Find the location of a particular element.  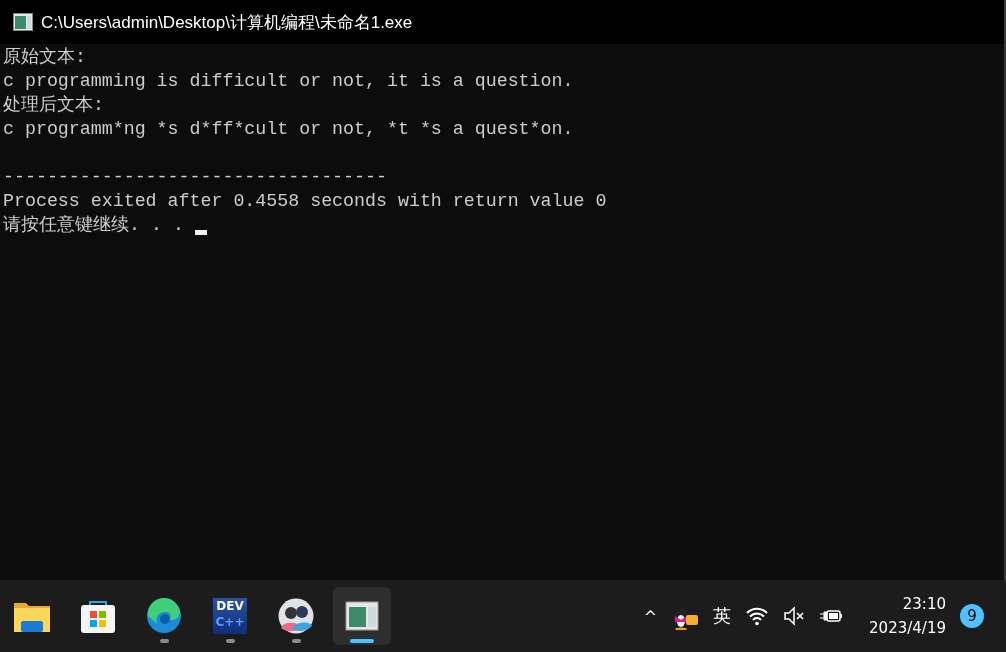

console-line: c programm*ng *s d*ff*cult or not, *t *s a quest*on. is located at coordinates (288, 129).